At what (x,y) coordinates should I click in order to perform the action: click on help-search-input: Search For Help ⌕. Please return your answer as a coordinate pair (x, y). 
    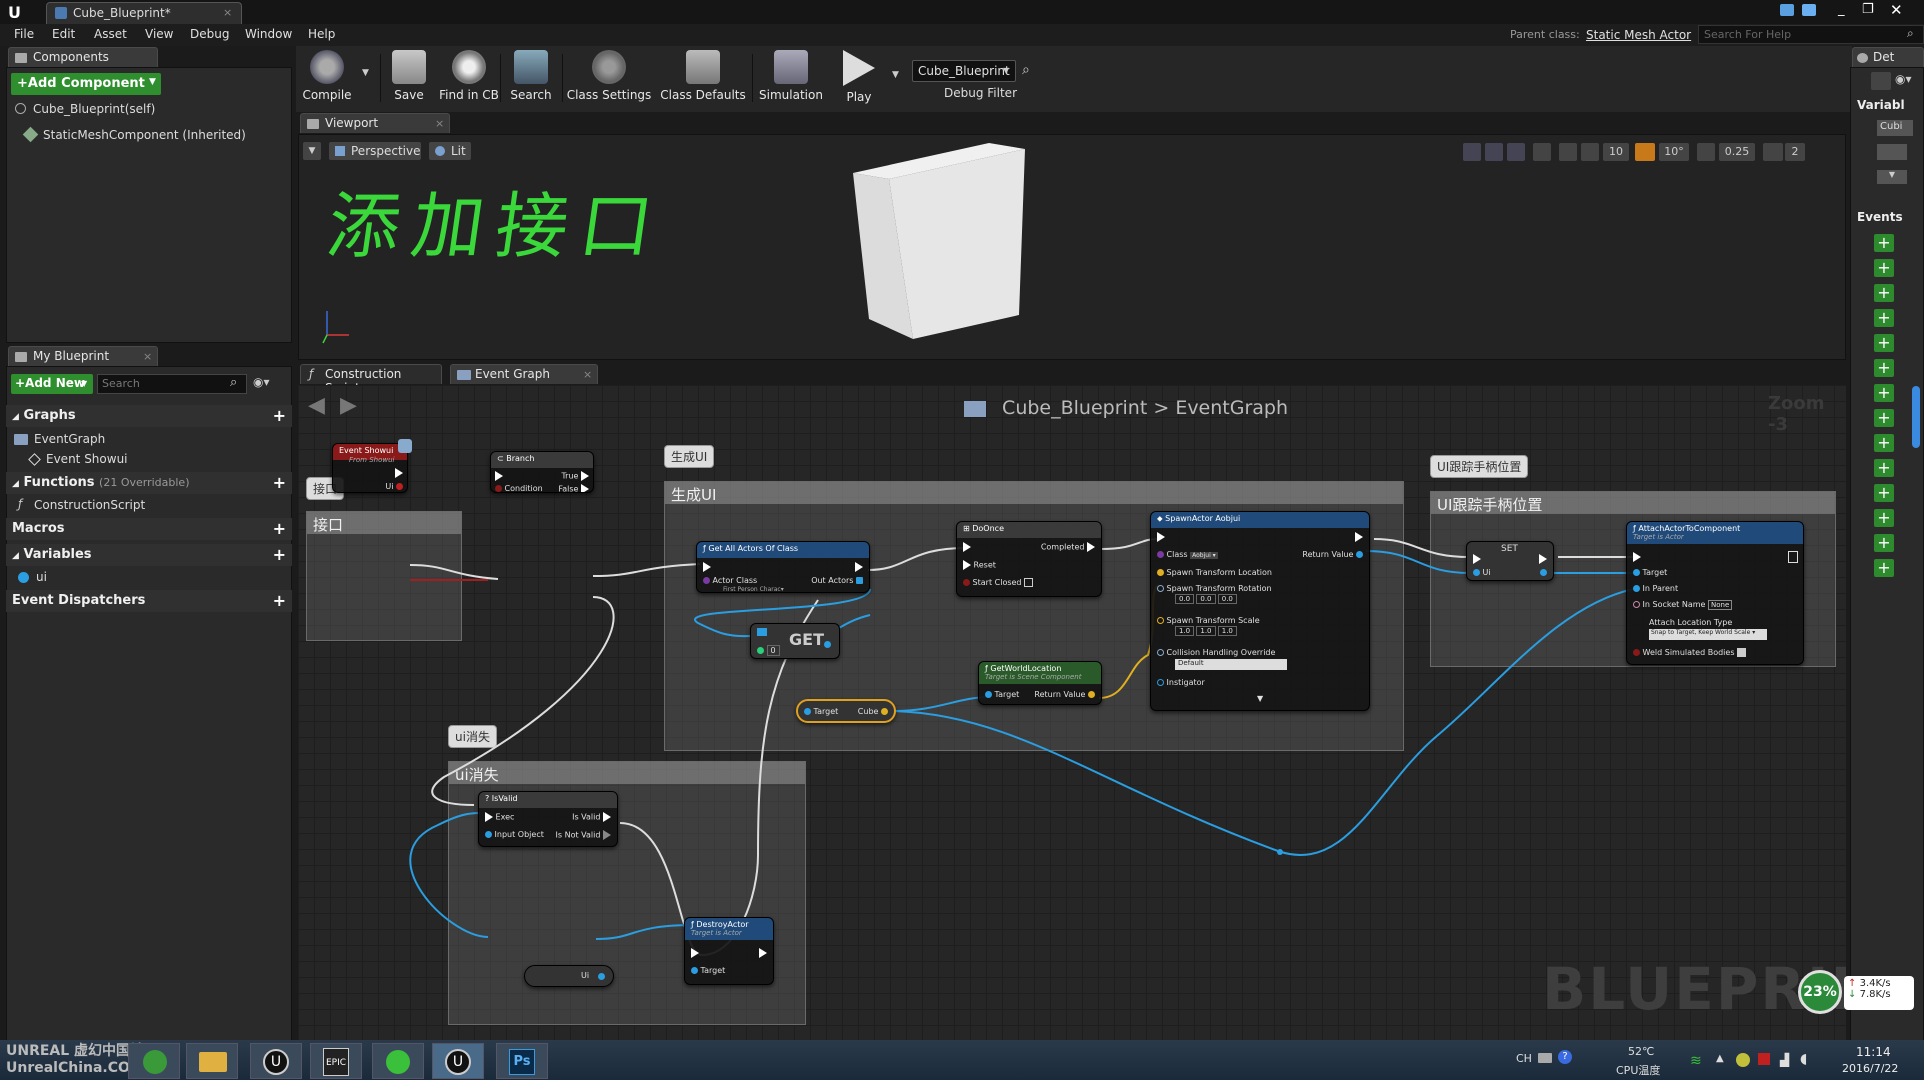
    Looking at the image, I should click on (1811, 34).